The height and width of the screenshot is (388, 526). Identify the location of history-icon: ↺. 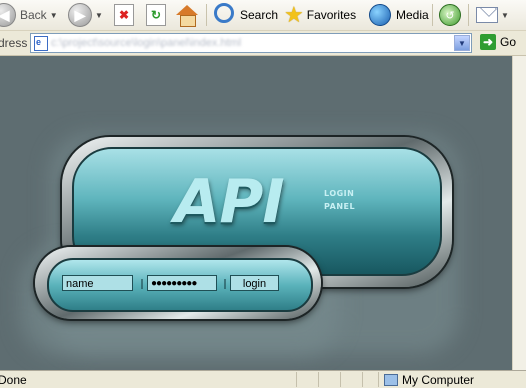
(450, 15).